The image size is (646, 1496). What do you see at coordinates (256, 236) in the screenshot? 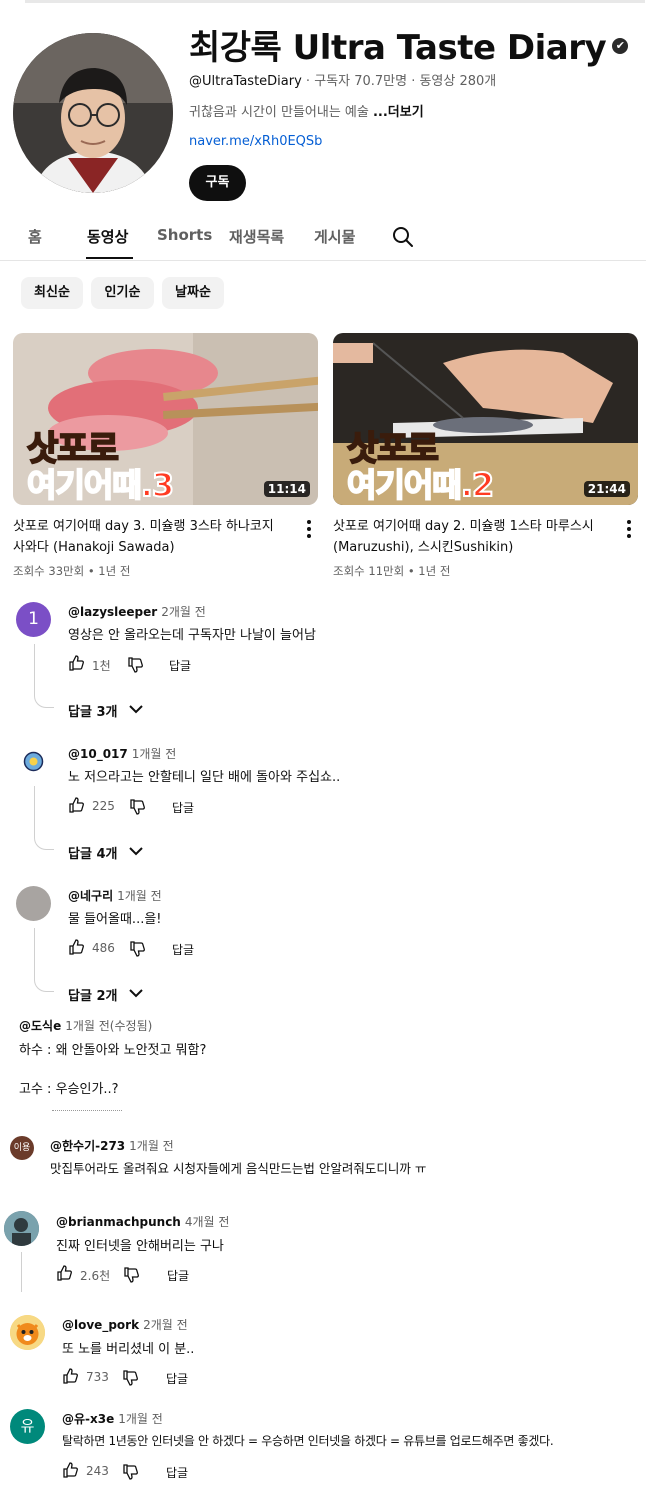
I see `tab-playlists: 재생목록` at bounding box center [256, 236].